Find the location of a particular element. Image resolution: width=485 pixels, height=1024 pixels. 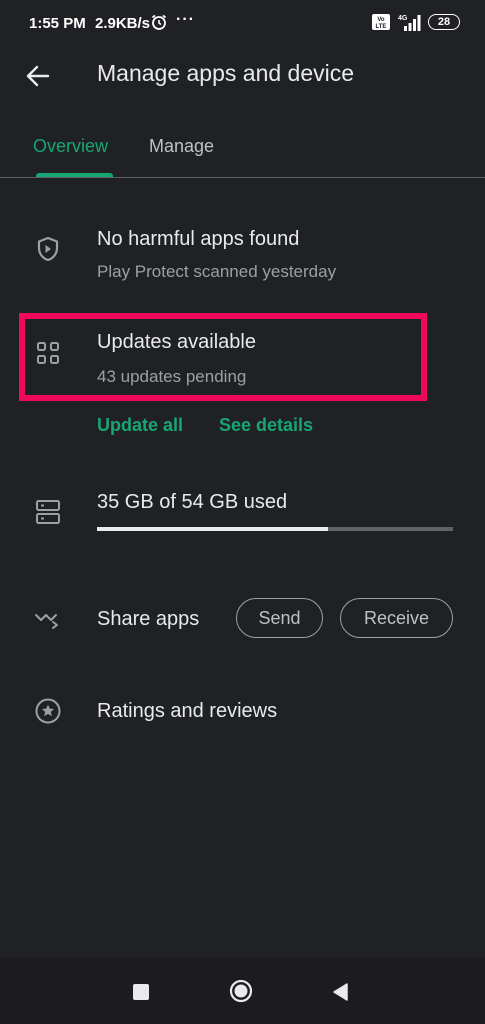

protect-subtitle: Play Protect scanned yesterday is located at coordinates (217, 271).